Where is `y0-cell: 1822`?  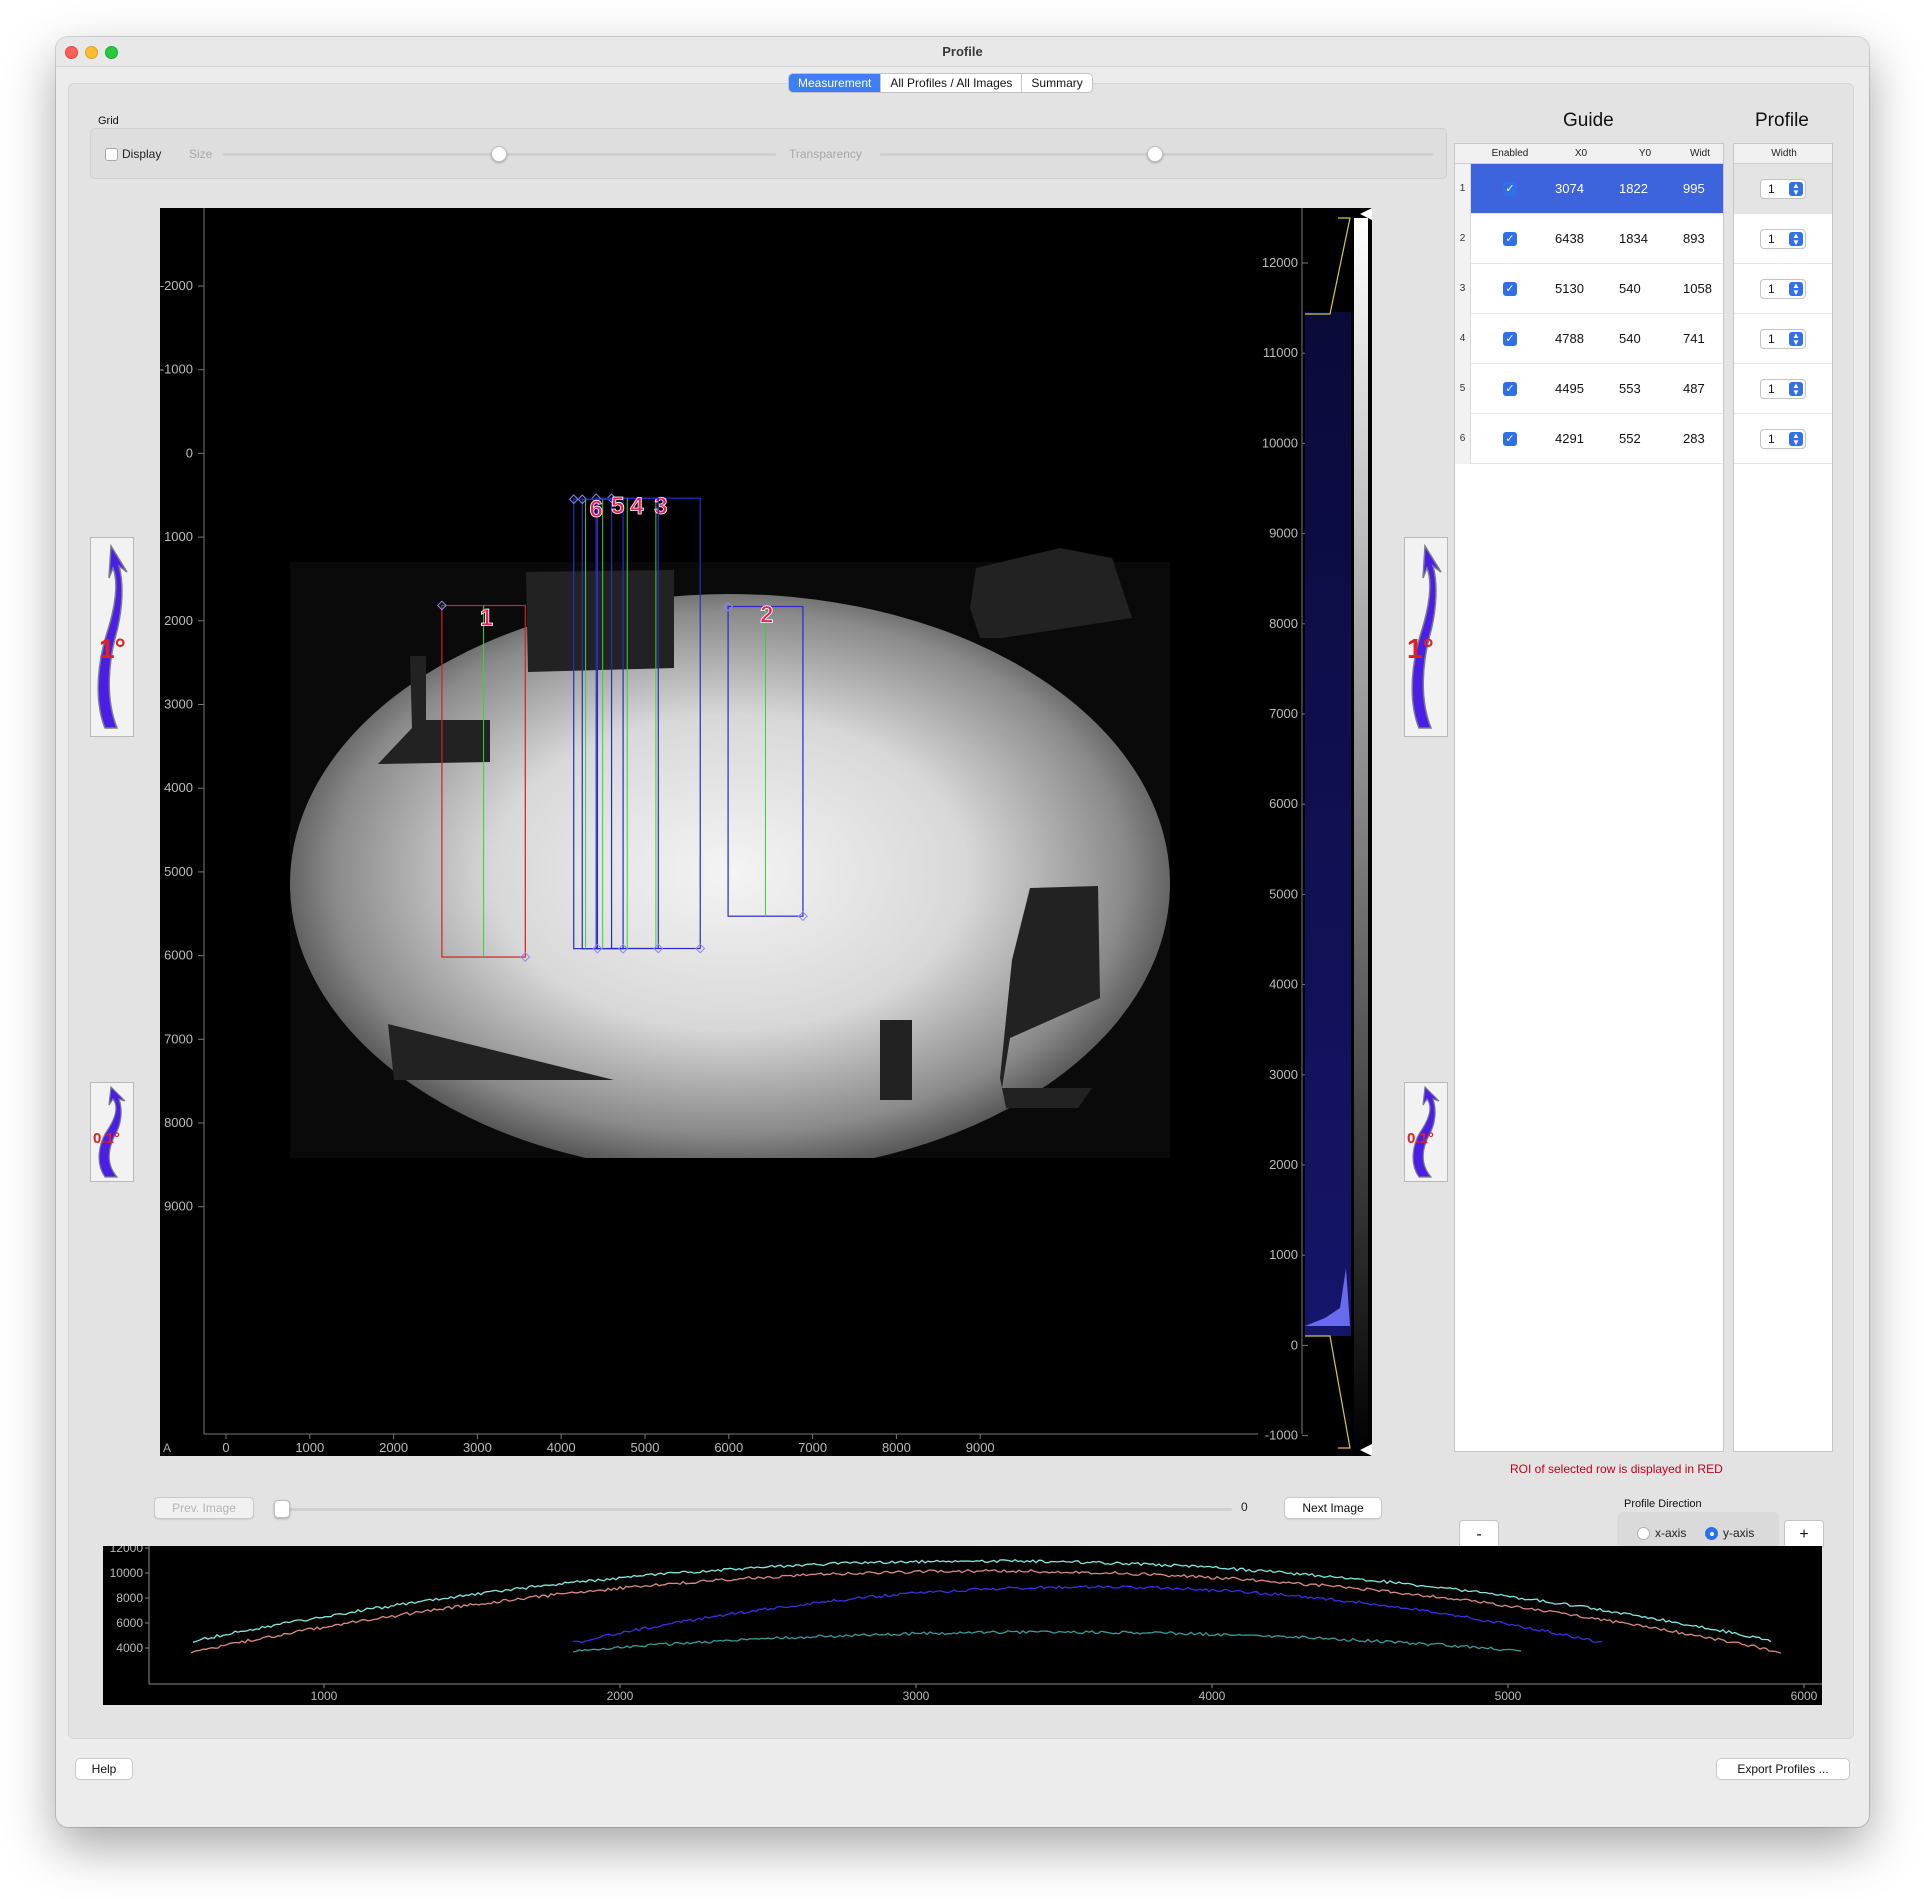
y0-cell: 1822 is located at coordinates (1633, 188).